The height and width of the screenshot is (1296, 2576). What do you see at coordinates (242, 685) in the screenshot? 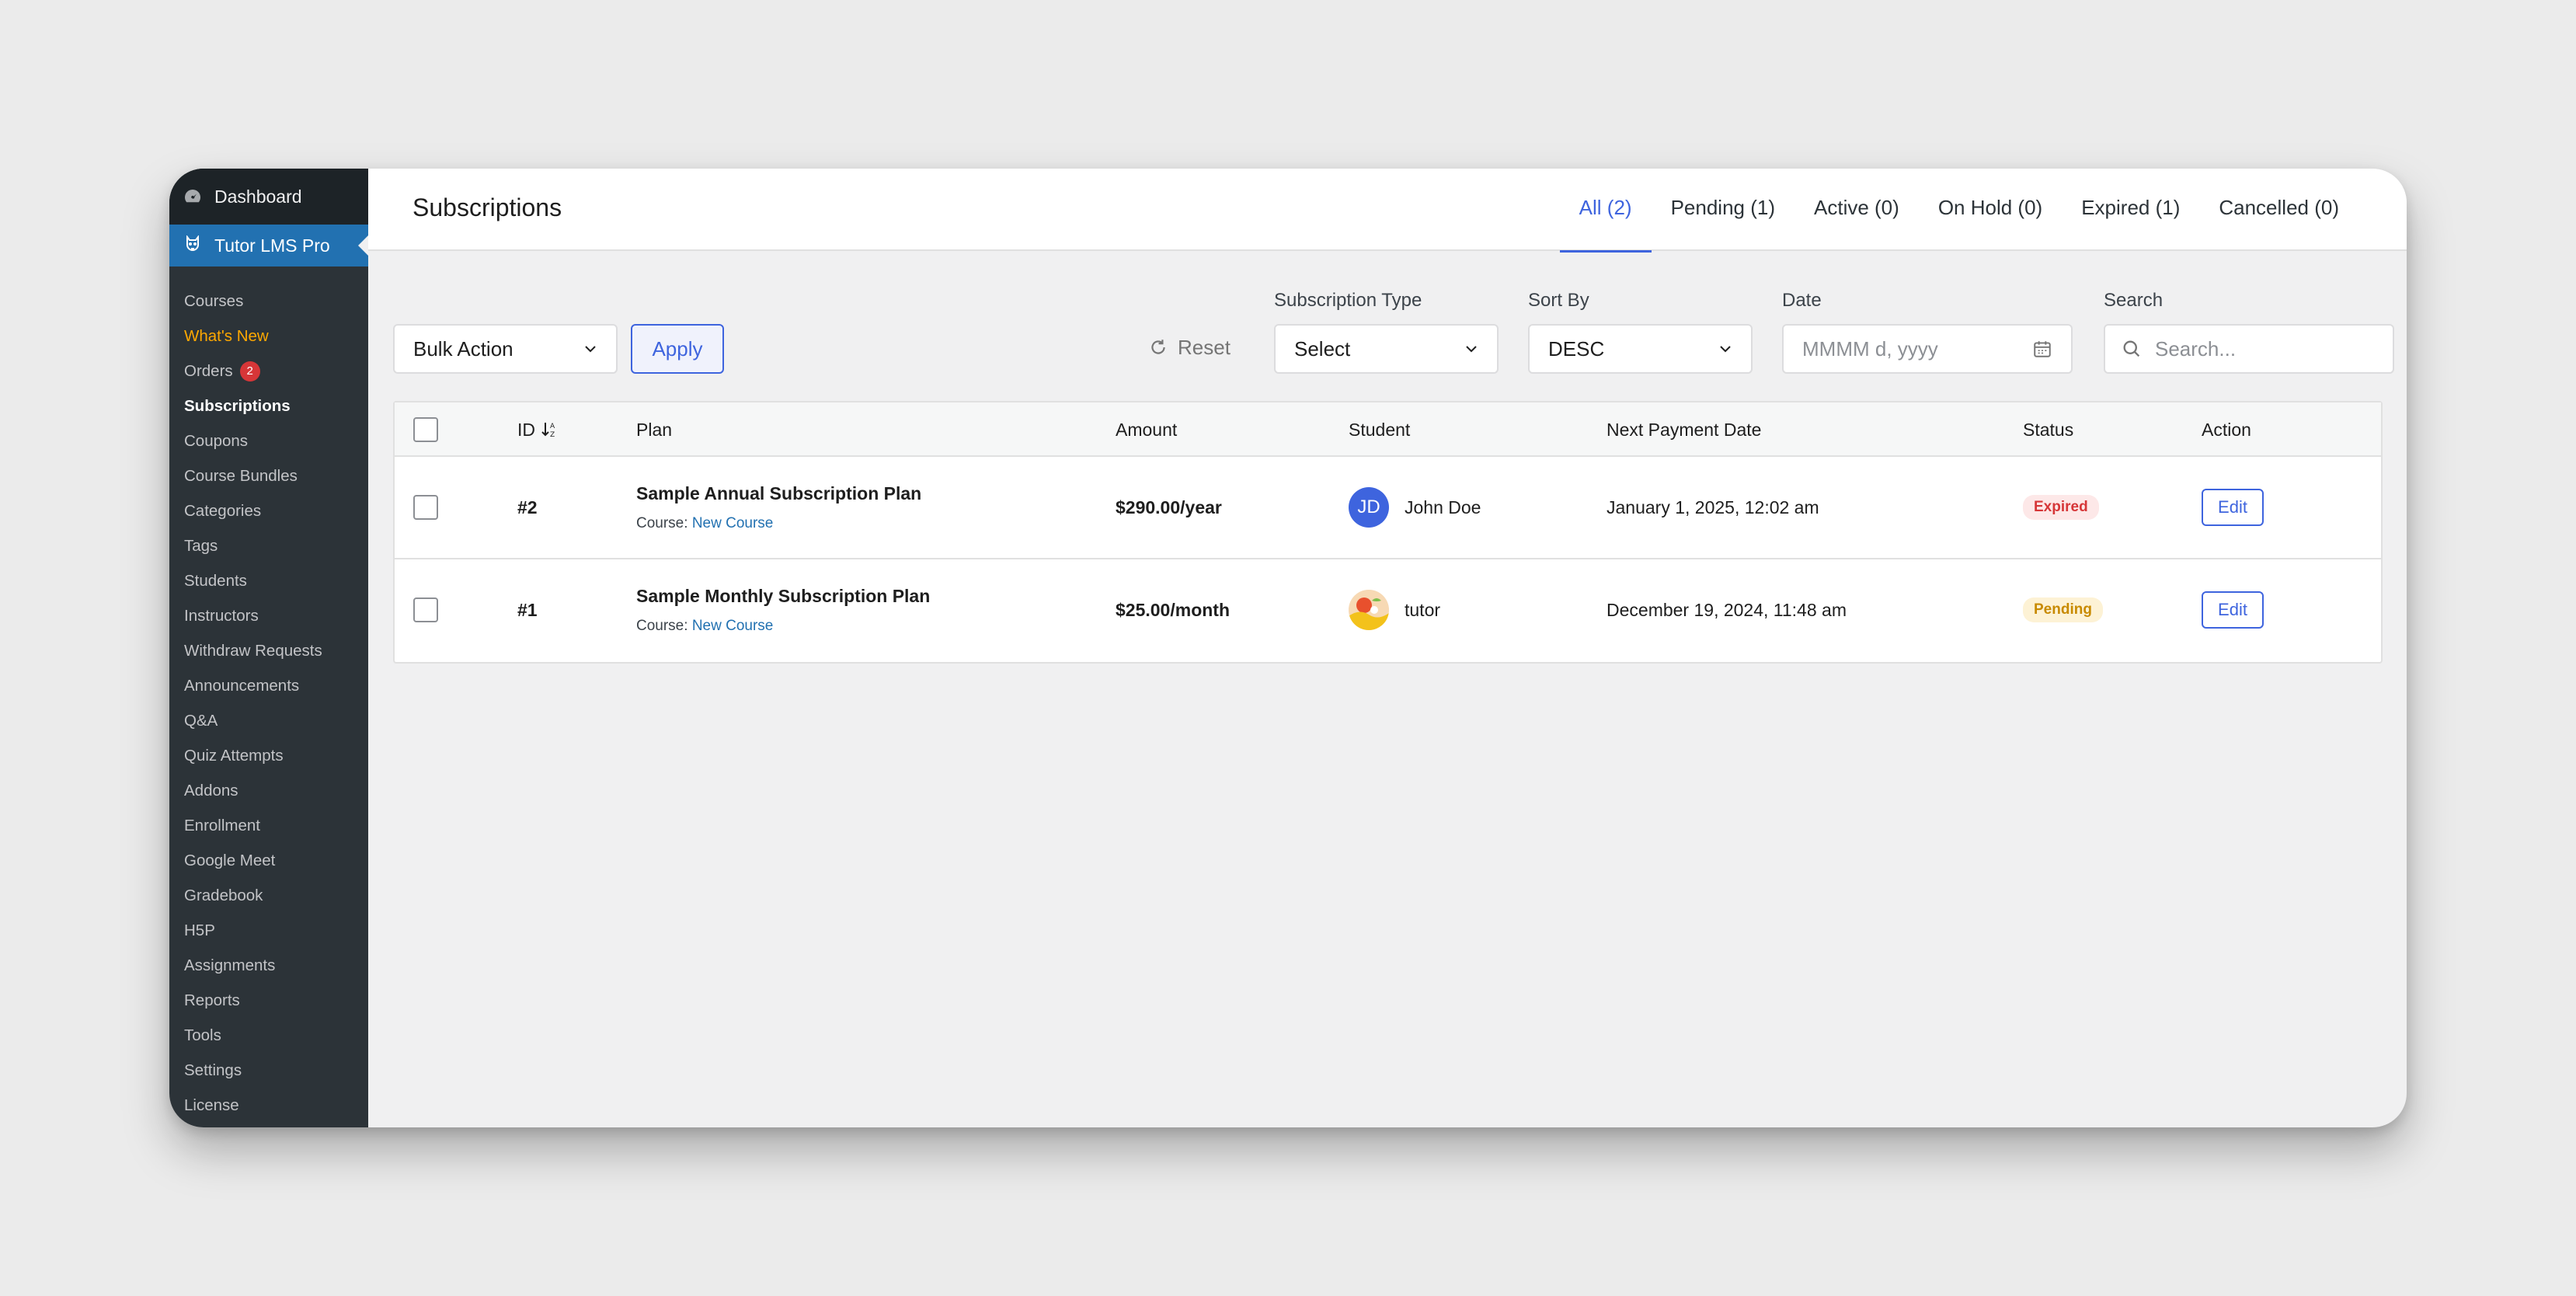
I see `sidebar-item-label: Announcements` at bounding box center [242, 685].